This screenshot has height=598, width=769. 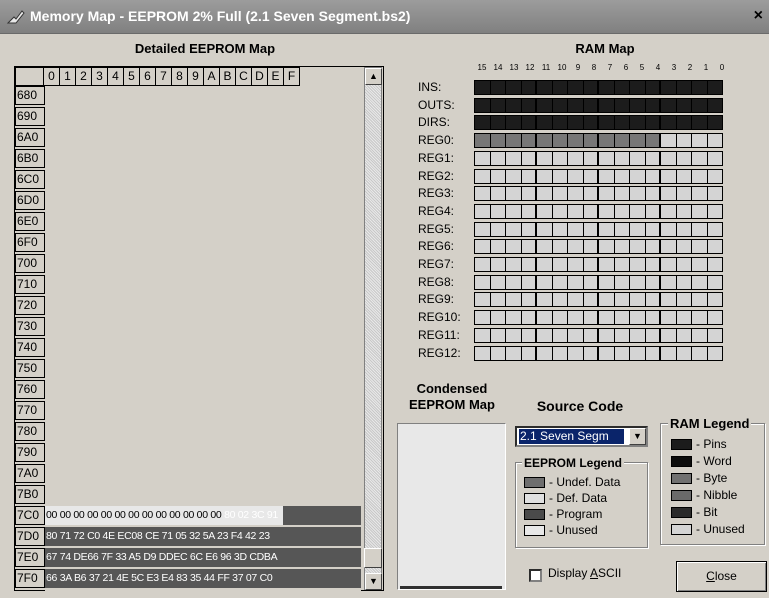 What do you see at coordinates (717, 495) in the screenshot?
I see `legend-label: - Nibble` at bounding box center [717, 495].